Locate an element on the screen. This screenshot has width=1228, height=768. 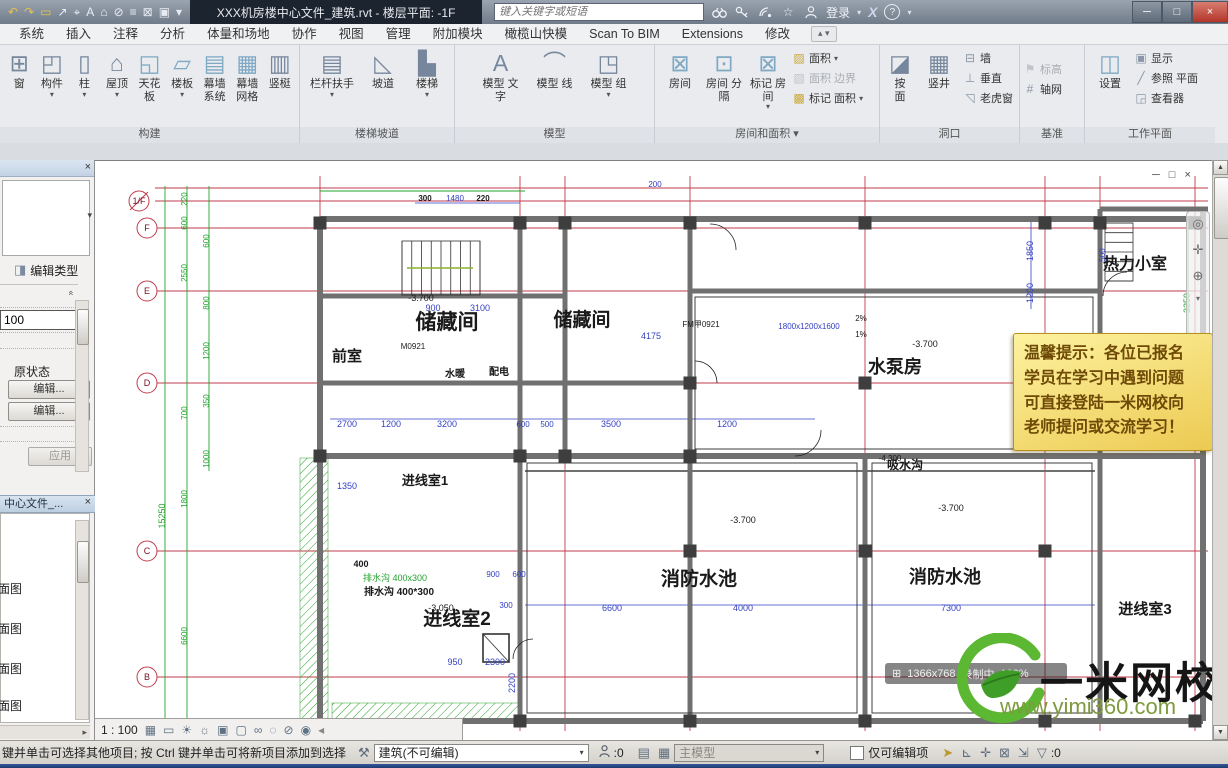
panel-label-build: 构建 is located at coordinates (149, 135).